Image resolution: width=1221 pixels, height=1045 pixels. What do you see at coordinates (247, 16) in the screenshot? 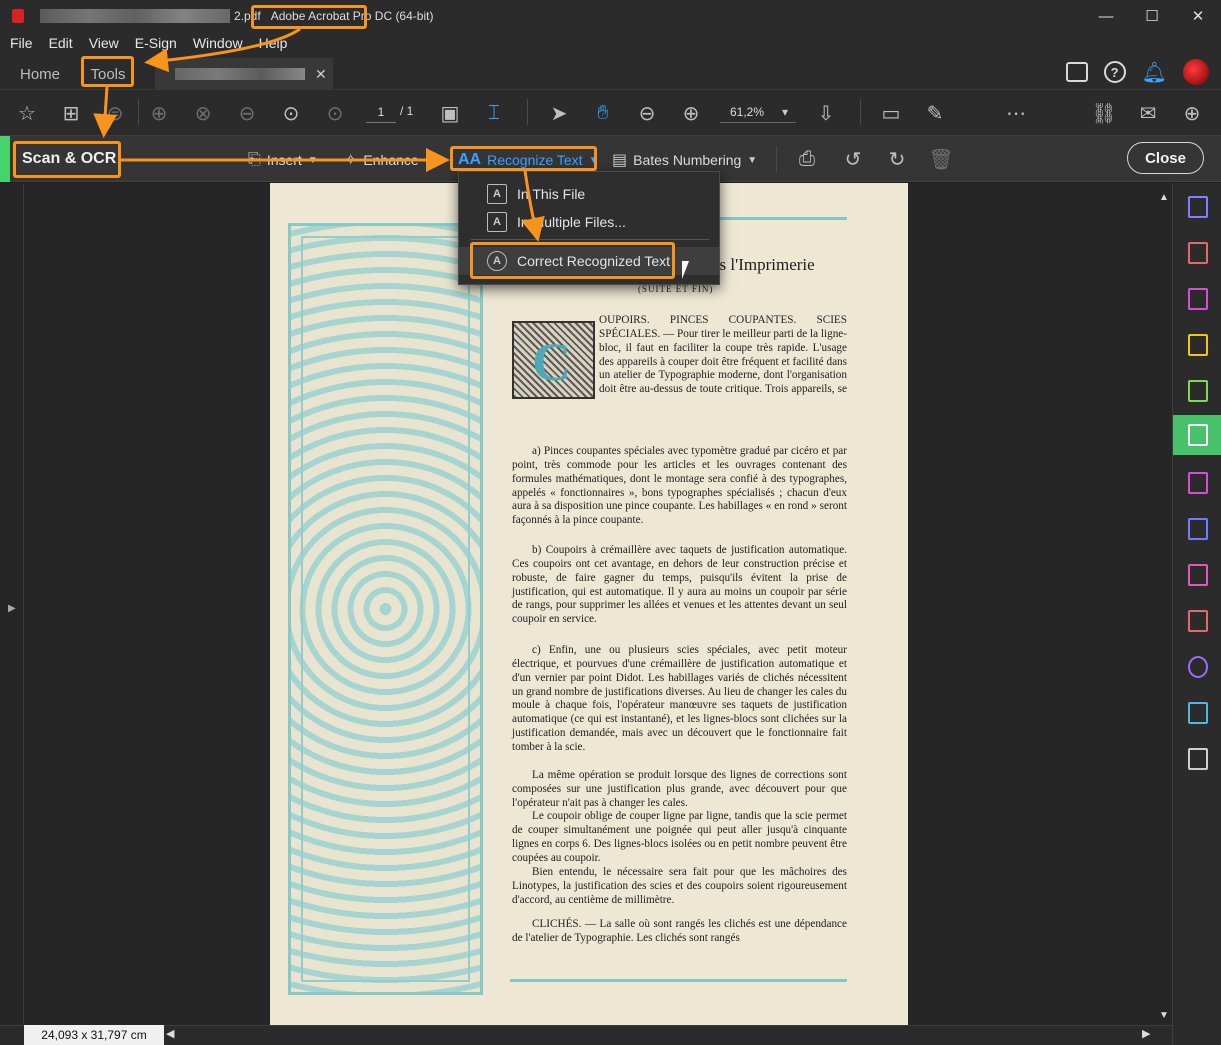
I see `filename-suffix: 2.pdf` at bounding box center [247, 16].